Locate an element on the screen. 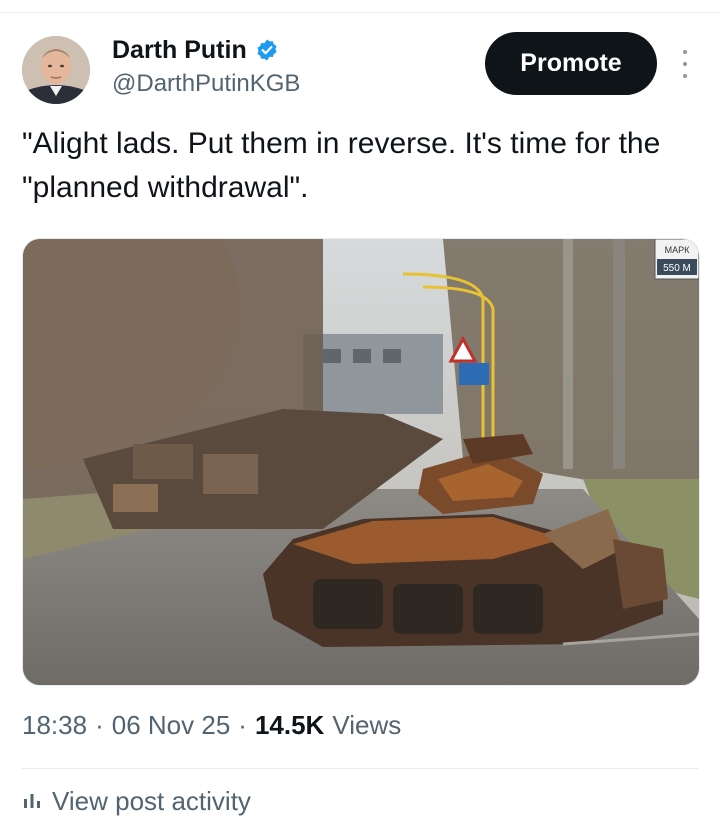 This screenshot has width=720, height=817. author-display-name: Darth Putin is located at coordinates (179, 50).